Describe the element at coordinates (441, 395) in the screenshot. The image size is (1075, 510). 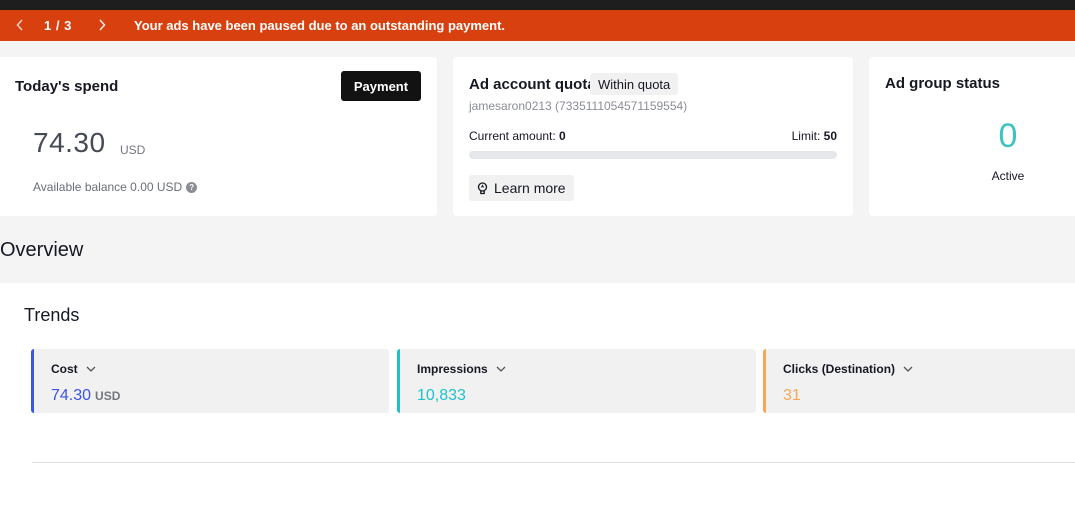
I see `metric-value-impressions: 10,833` at that location.